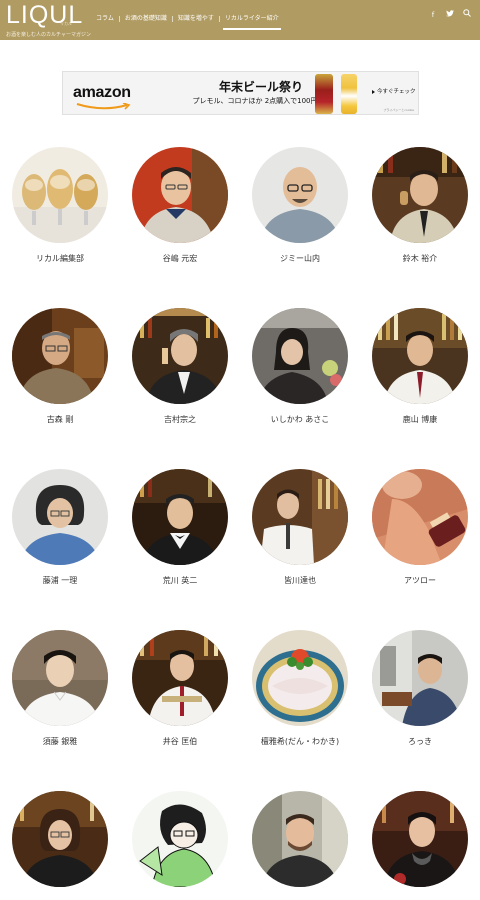 This screenshot has height=900, width=480. What do you see at coordinates (324, 94) in the screenshot?
I see `premium-malts-beer-image` at bounding box center [324, 94].